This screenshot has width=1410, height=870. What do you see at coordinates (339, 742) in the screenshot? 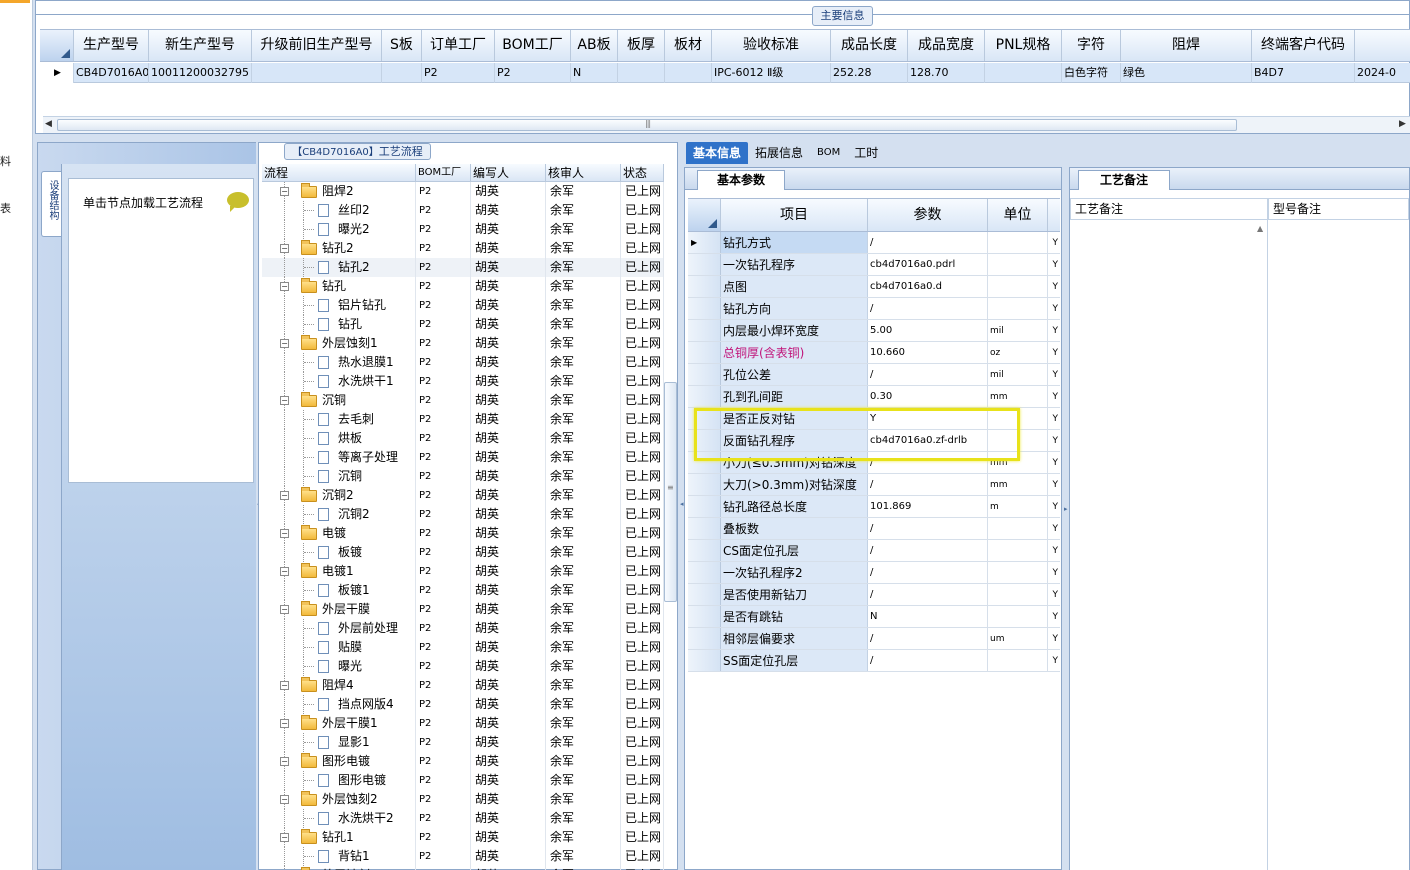
I see `tree-node: 显影1` at bounding box center [339, 742].